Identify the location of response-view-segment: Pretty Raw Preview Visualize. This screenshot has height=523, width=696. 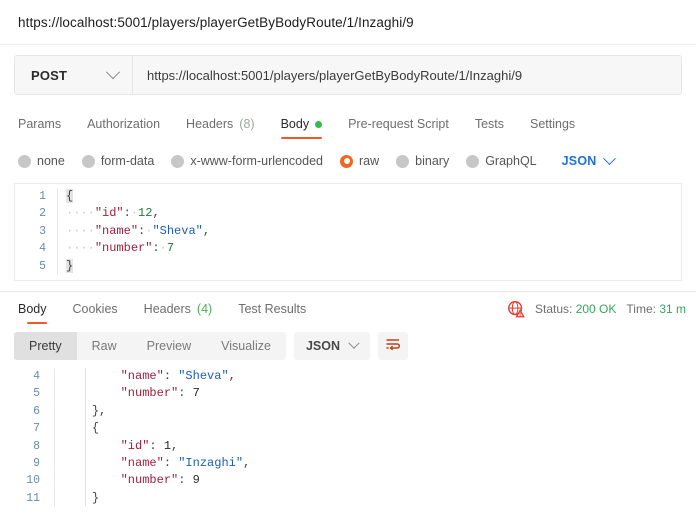
(150, 346).